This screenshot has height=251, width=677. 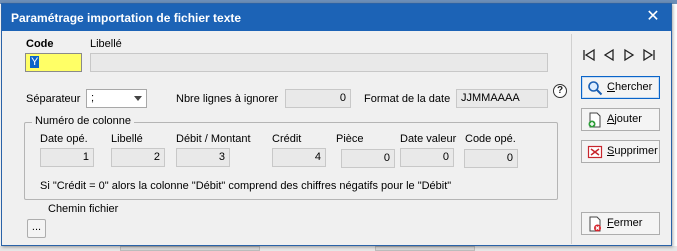 I want to click on close-icon: ✕, so click(x=653, y=17).